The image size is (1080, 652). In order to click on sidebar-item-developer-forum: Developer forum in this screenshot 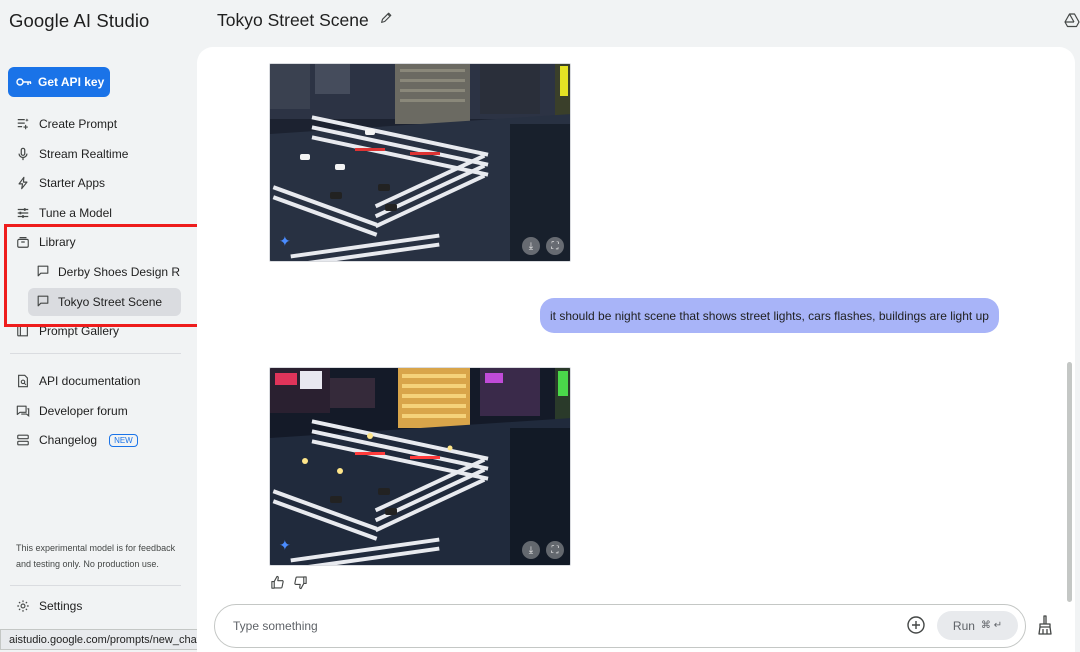, I will do `click(98, 411)`.